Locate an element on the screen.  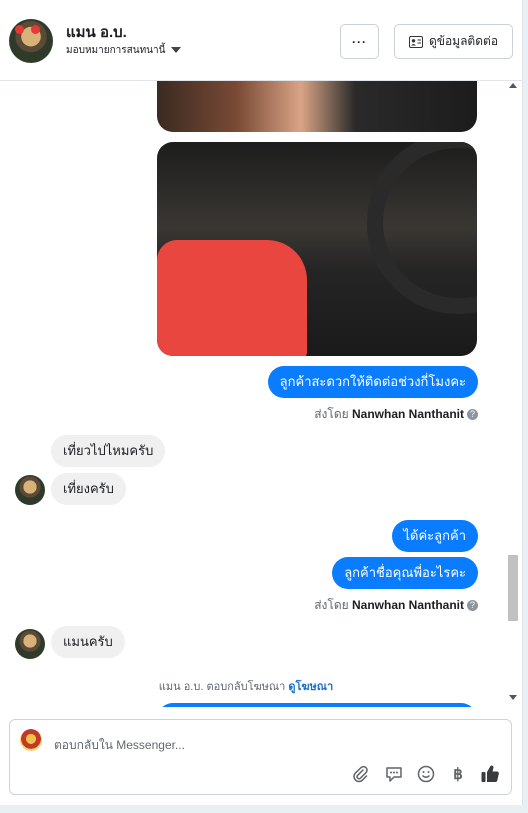
more-options-button: ··· is located at coordinates (359, 41).